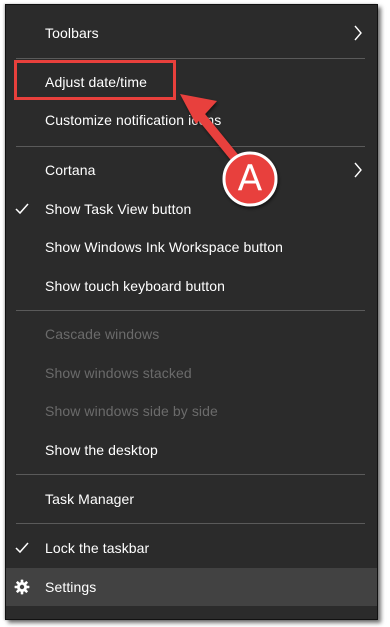  I want to click on menu-item-customize-notification-icons: Customize notification icons, so click(191, 120).